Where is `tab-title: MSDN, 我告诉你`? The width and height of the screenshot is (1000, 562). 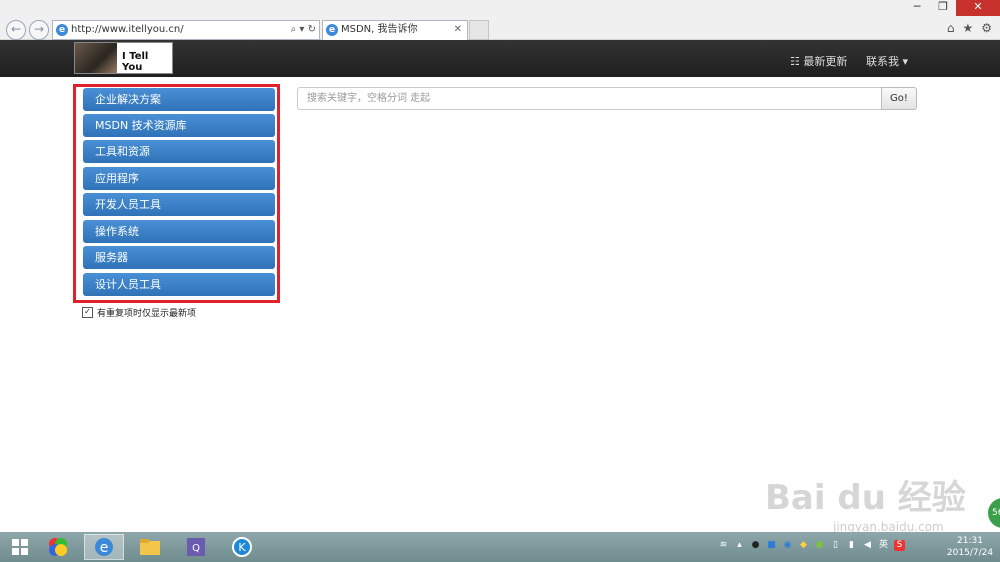 tab-title: MSDN, 我告诉你 is located at coordinates (379, 29).